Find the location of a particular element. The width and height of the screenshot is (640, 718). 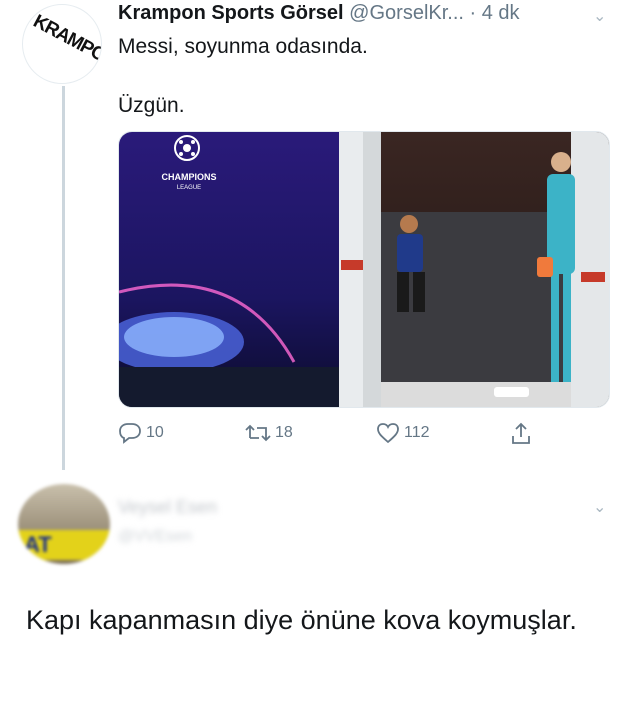

author-name: Krampon Sports Görsel is located at coordinates (231, 13).